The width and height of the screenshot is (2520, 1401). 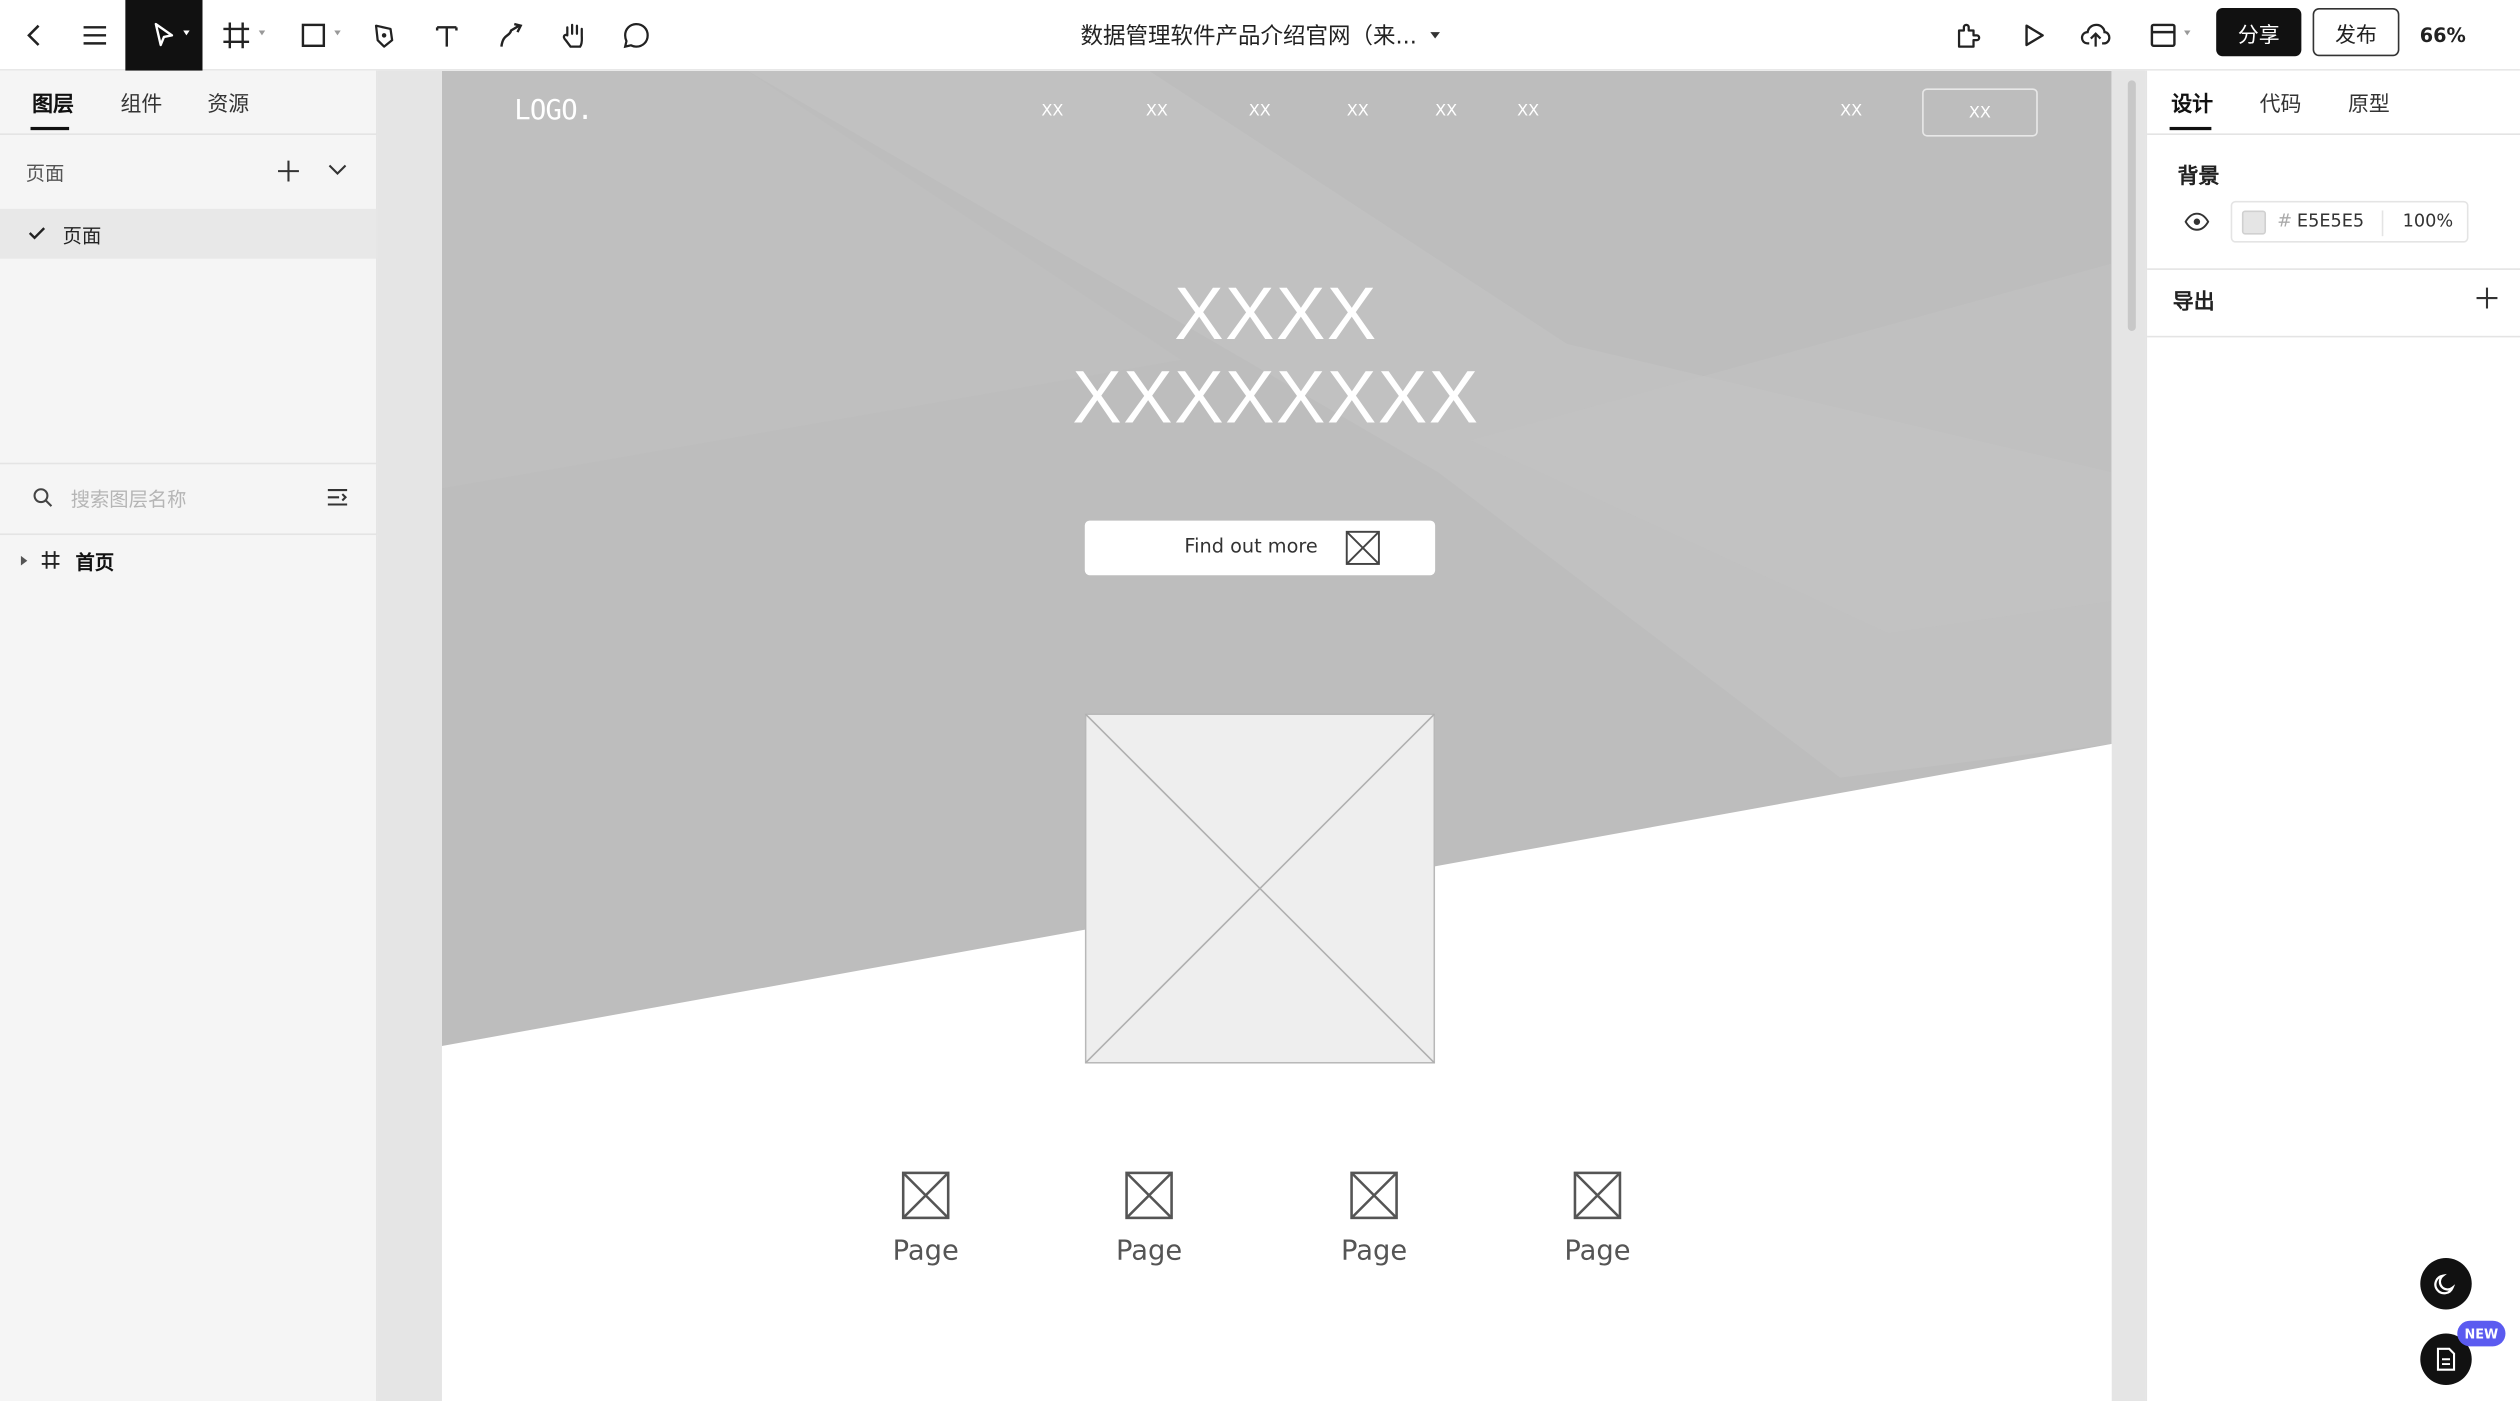 I want to click on page-item: 页面, so click(x=188, y=233).